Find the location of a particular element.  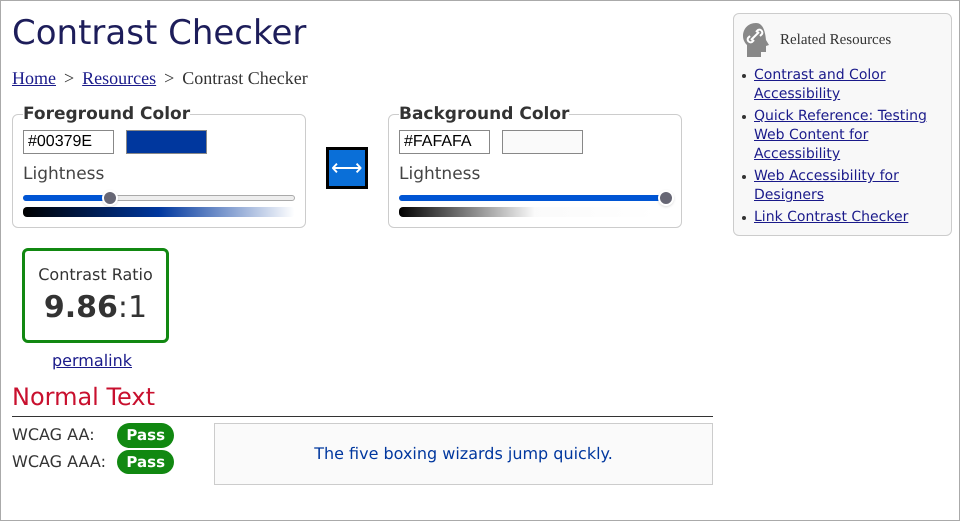

wcag-label: WCAG AAA: is located at coordinates (59, 461).